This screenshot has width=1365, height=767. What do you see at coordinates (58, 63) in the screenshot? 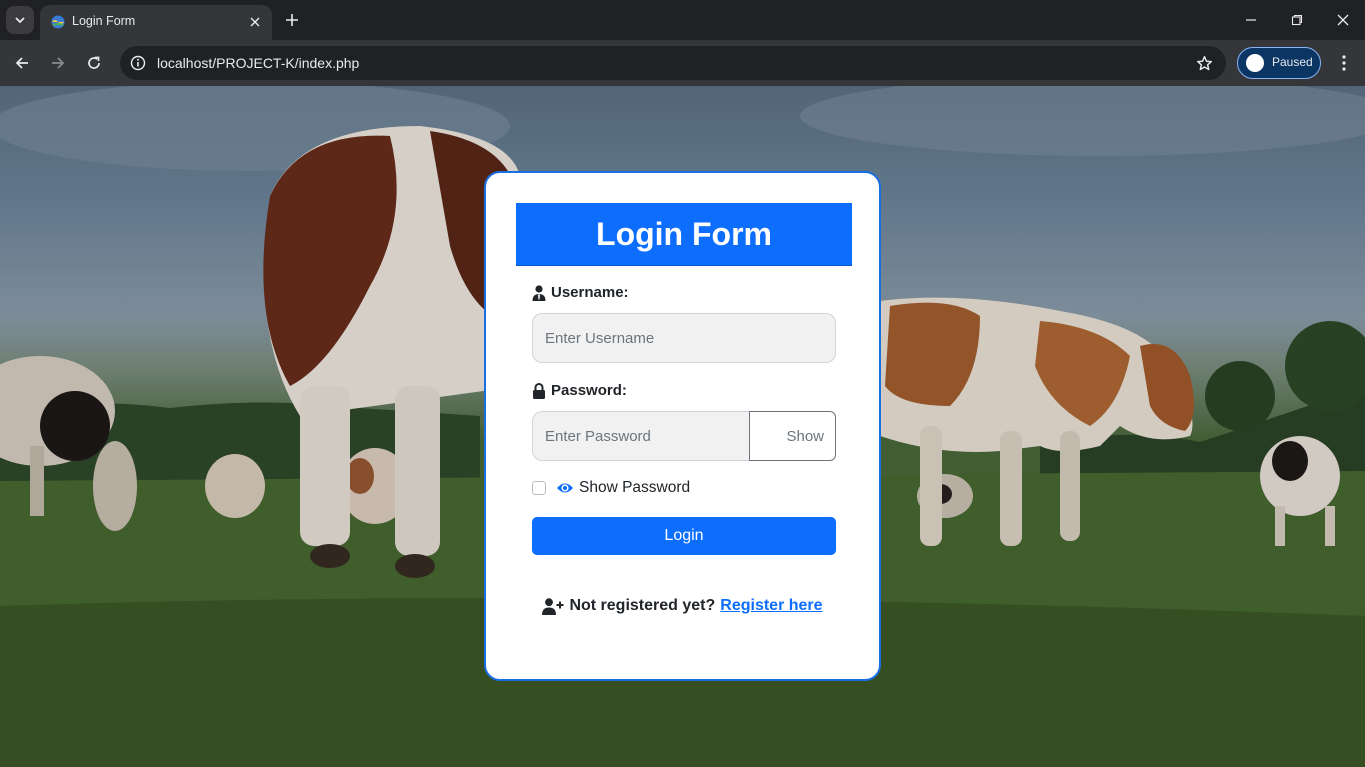
I see `forward-icon` at bounding box center [58, 63].